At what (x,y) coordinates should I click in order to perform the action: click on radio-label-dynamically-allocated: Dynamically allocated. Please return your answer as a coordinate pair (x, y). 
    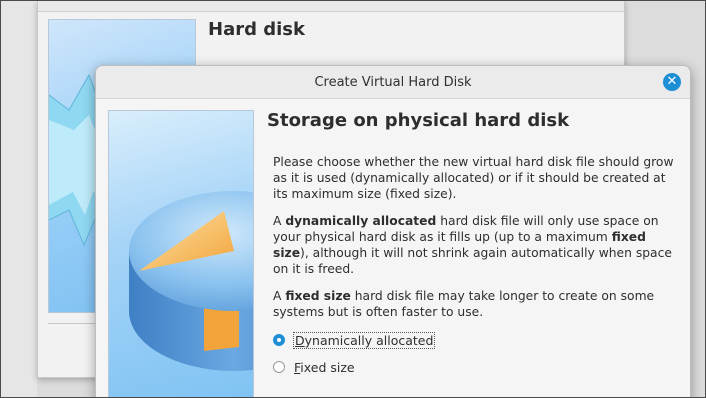
    Looking at the image, I should click on (364, 340).